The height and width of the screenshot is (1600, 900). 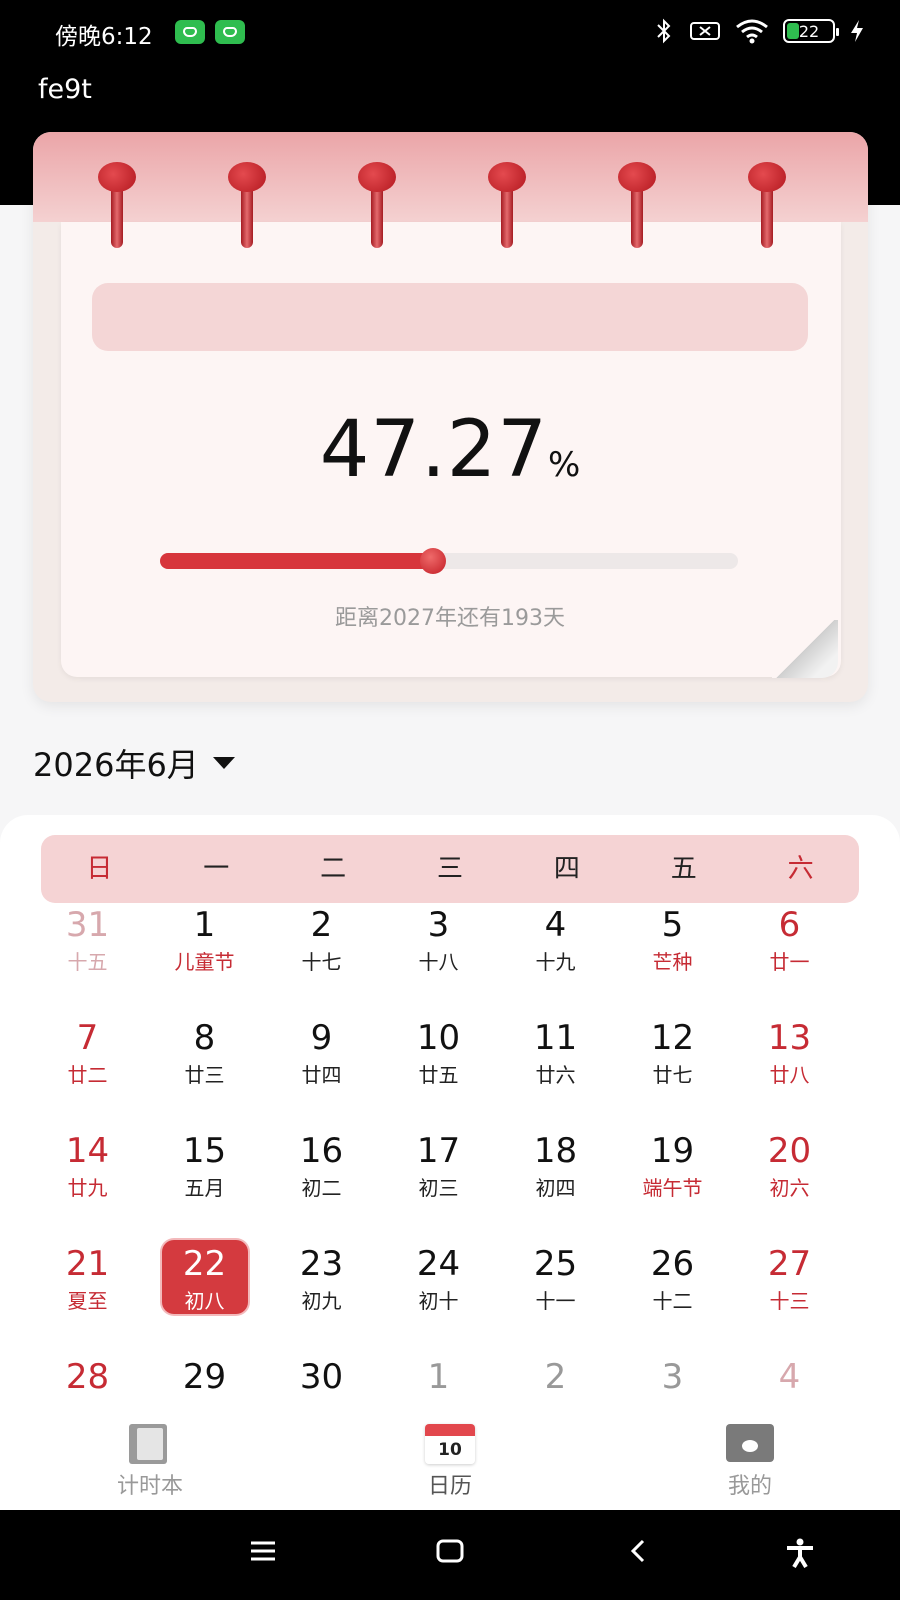 I want to click on weekday-wed: 三, so click(x=450, y=869).